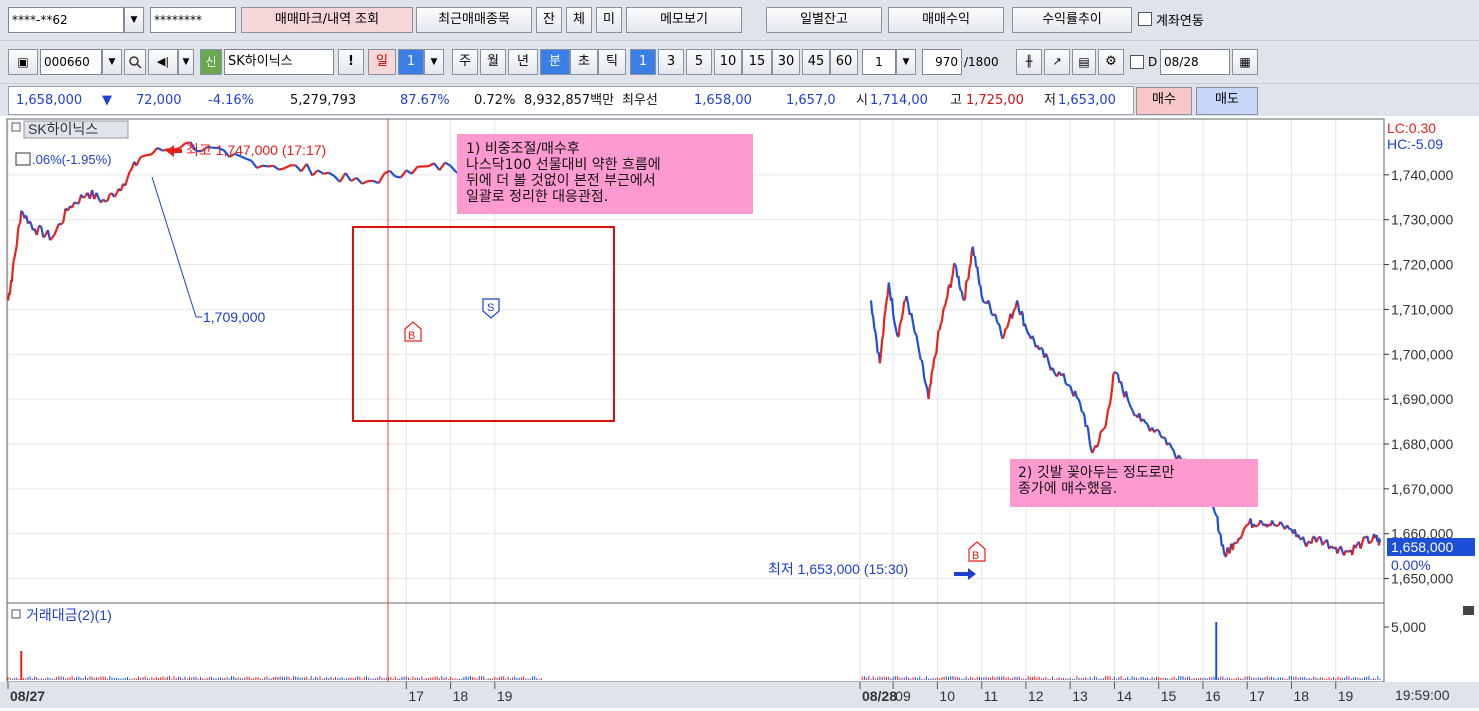  I want to click on date-field: 08/28, so click(1195, 62).